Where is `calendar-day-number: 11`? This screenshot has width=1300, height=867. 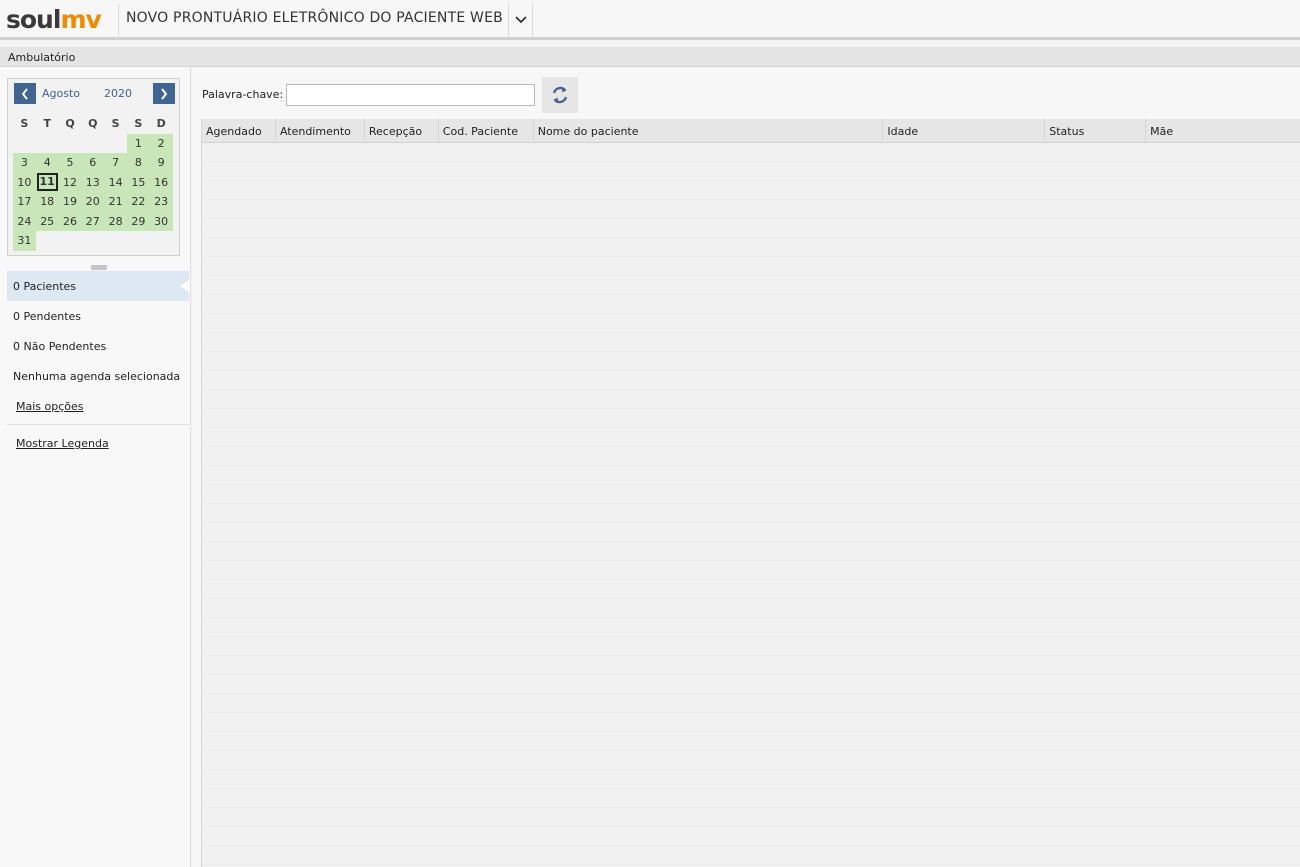 calendar-day-number: 11 is located at coordinates (47, 182).